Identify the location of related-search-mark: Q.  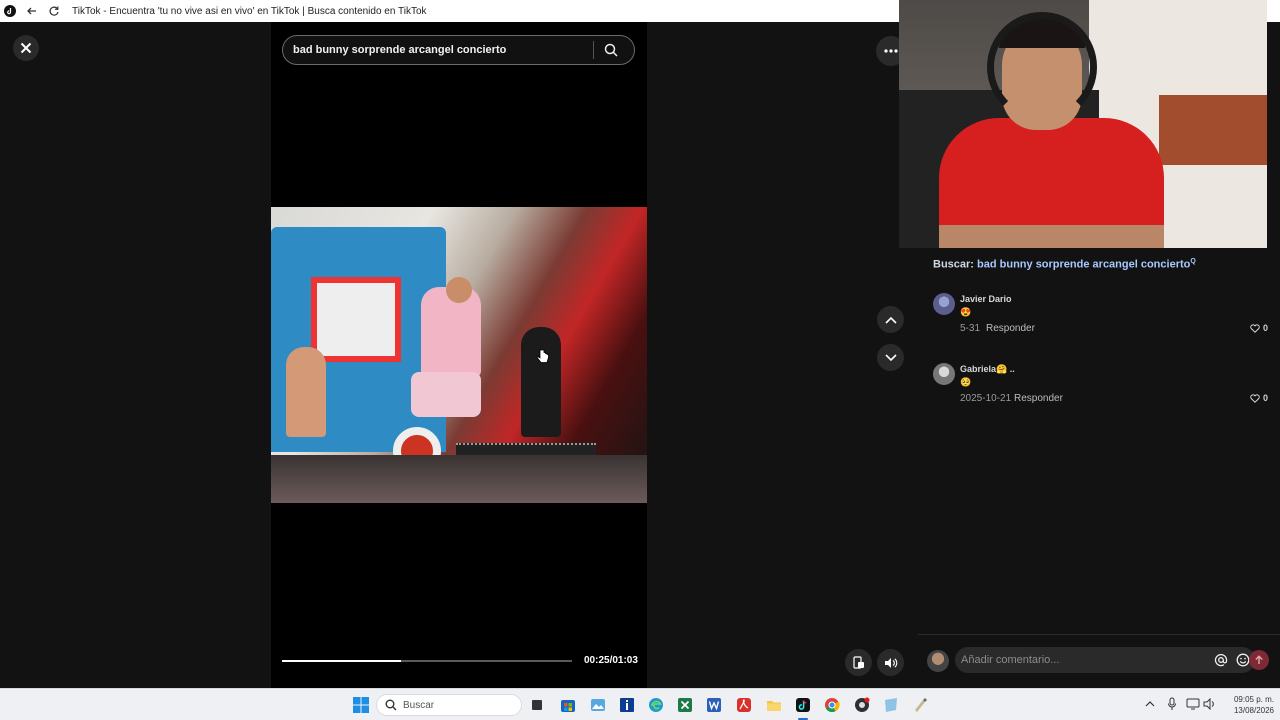
(1193, 261).